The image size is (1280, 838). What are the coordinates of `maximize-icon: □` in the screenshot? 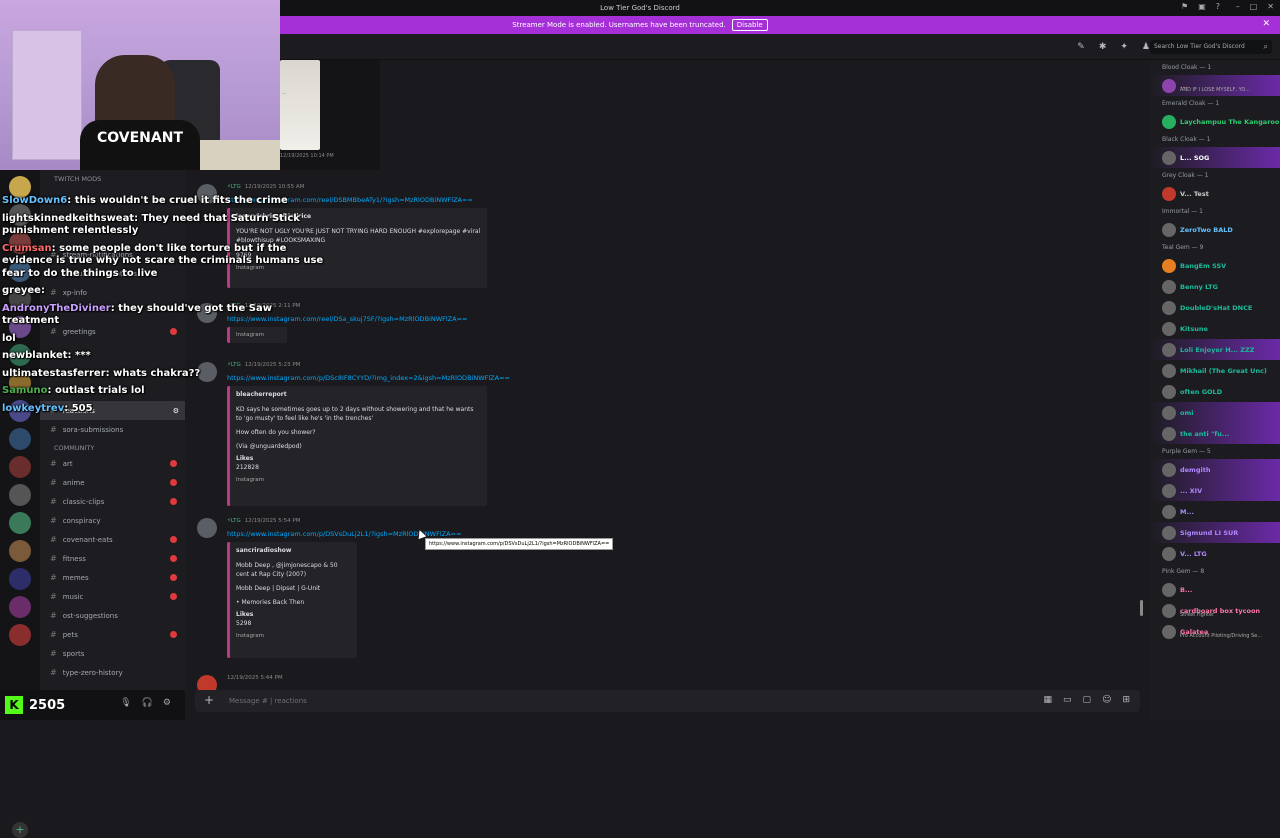 It's located at (1254, 6).